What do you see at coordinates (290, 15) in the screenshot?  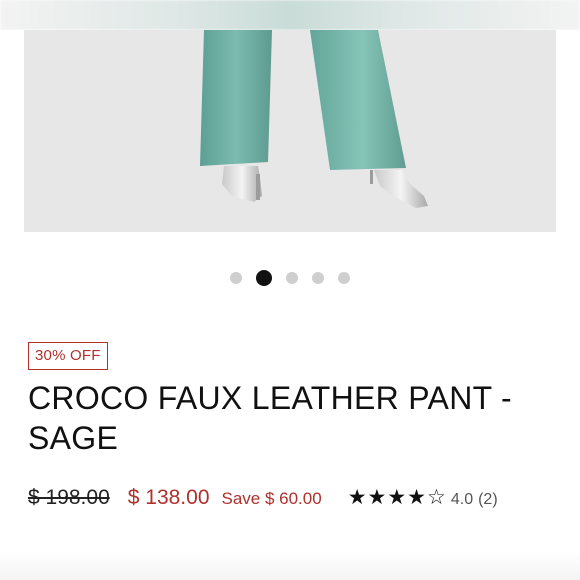 I see `top-image-blur` at bounding box center [290, 15].